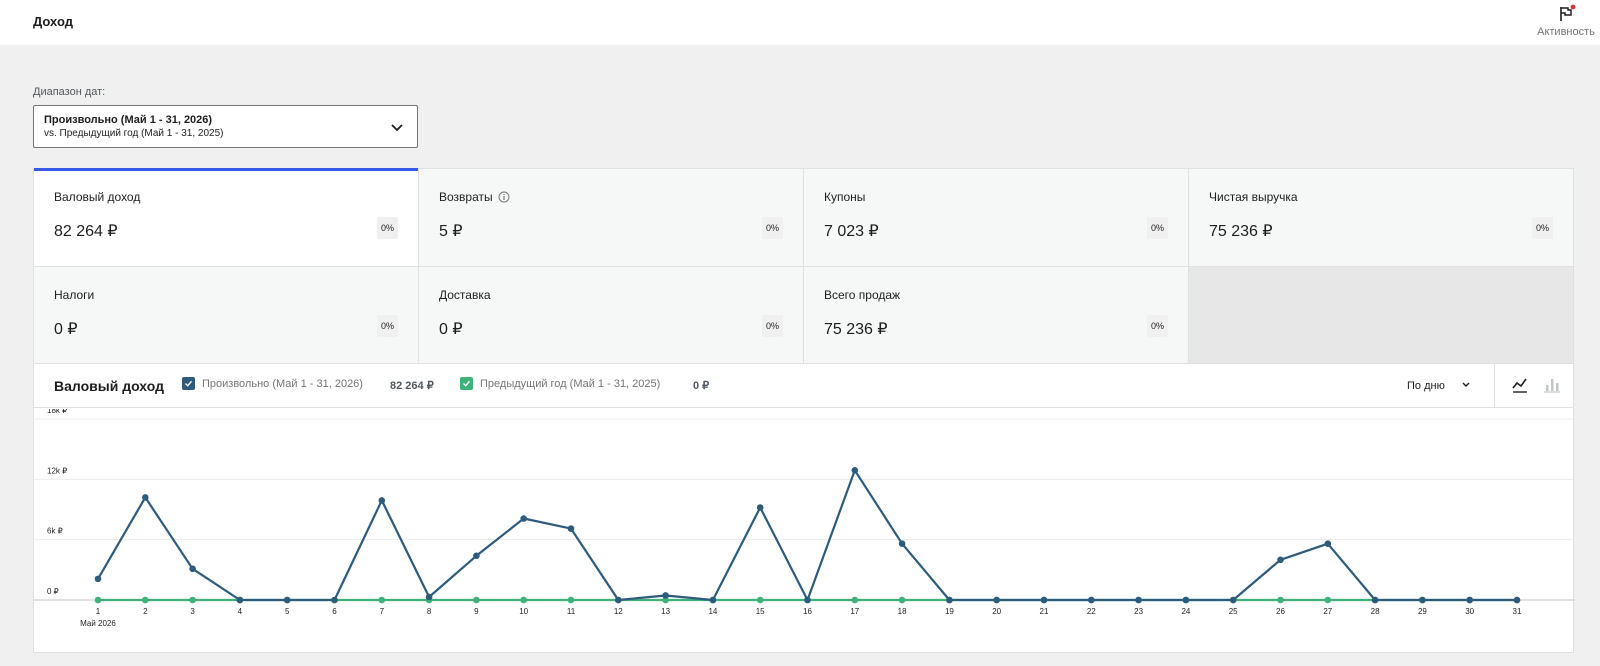  What do you see at coordinates (240, 611) in the screenshot?
I see `x-tick-label: 4` at bounding box center [240, 611].